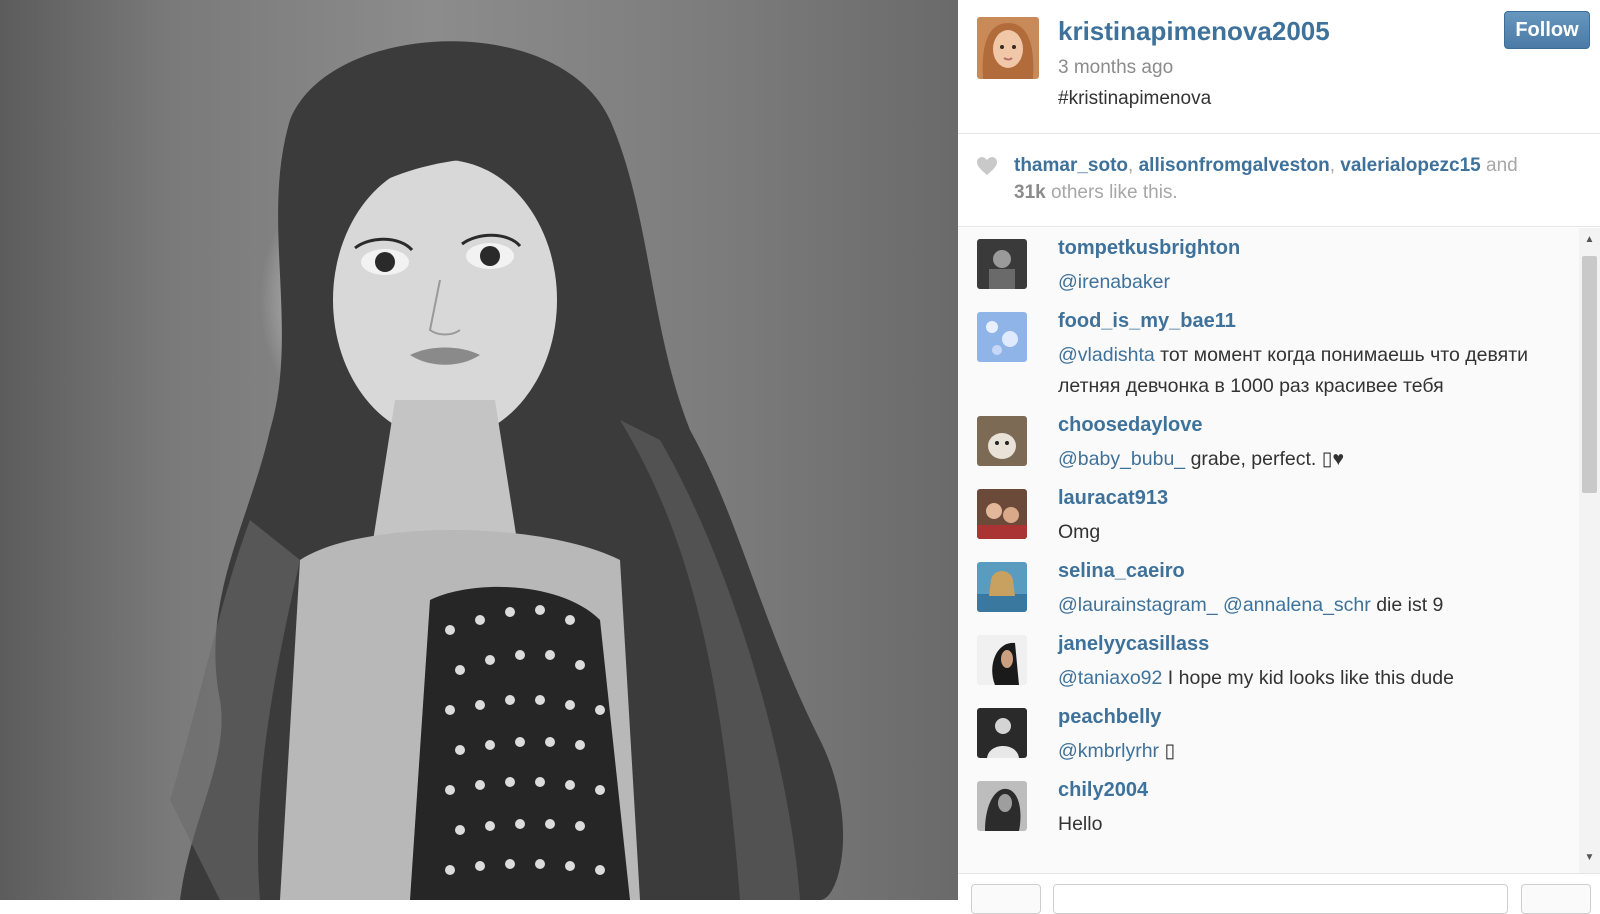 This screenshot has height=914, width=1600. Describe the element at coordinates (1556, 899) in the screenshot. I see `more-options-button` at that location.